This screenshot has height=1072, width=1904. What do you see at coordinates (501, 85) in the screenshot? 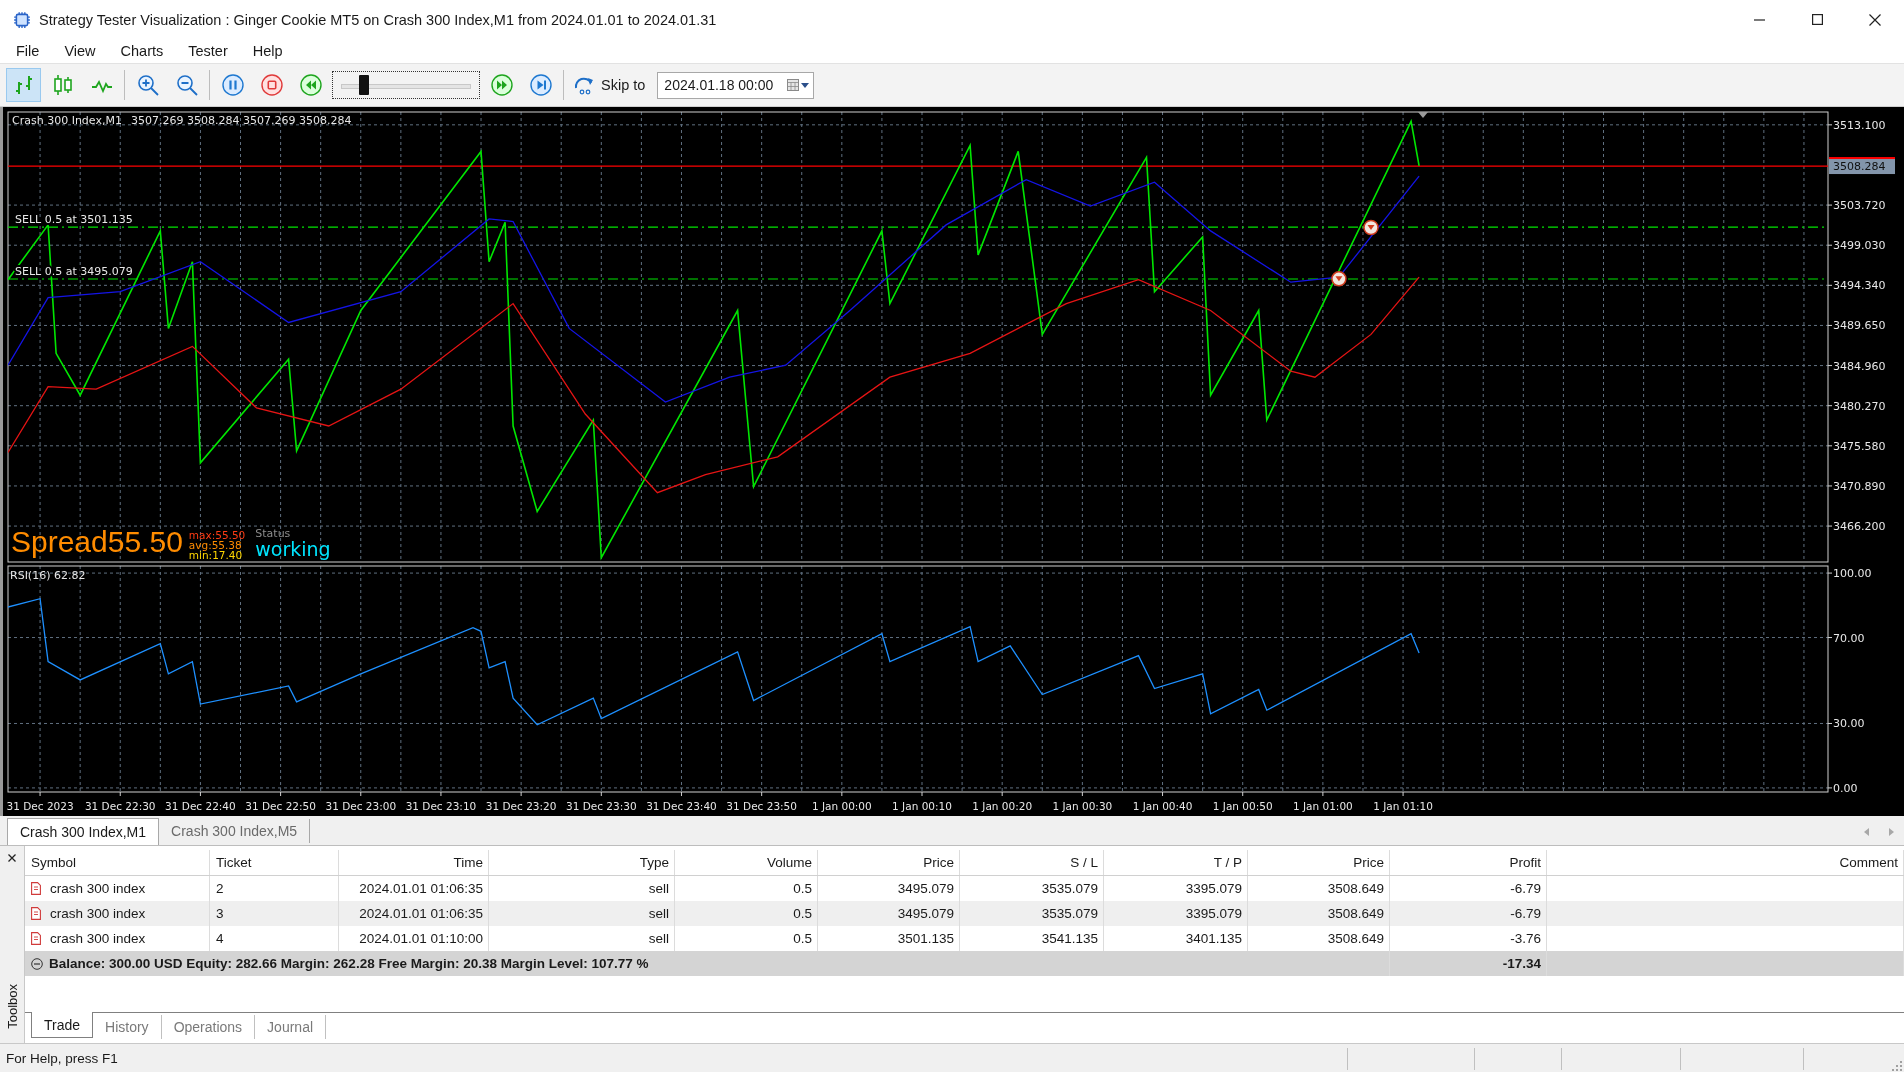
I see `fast-forward-icon` at bounding box center [501, 85].